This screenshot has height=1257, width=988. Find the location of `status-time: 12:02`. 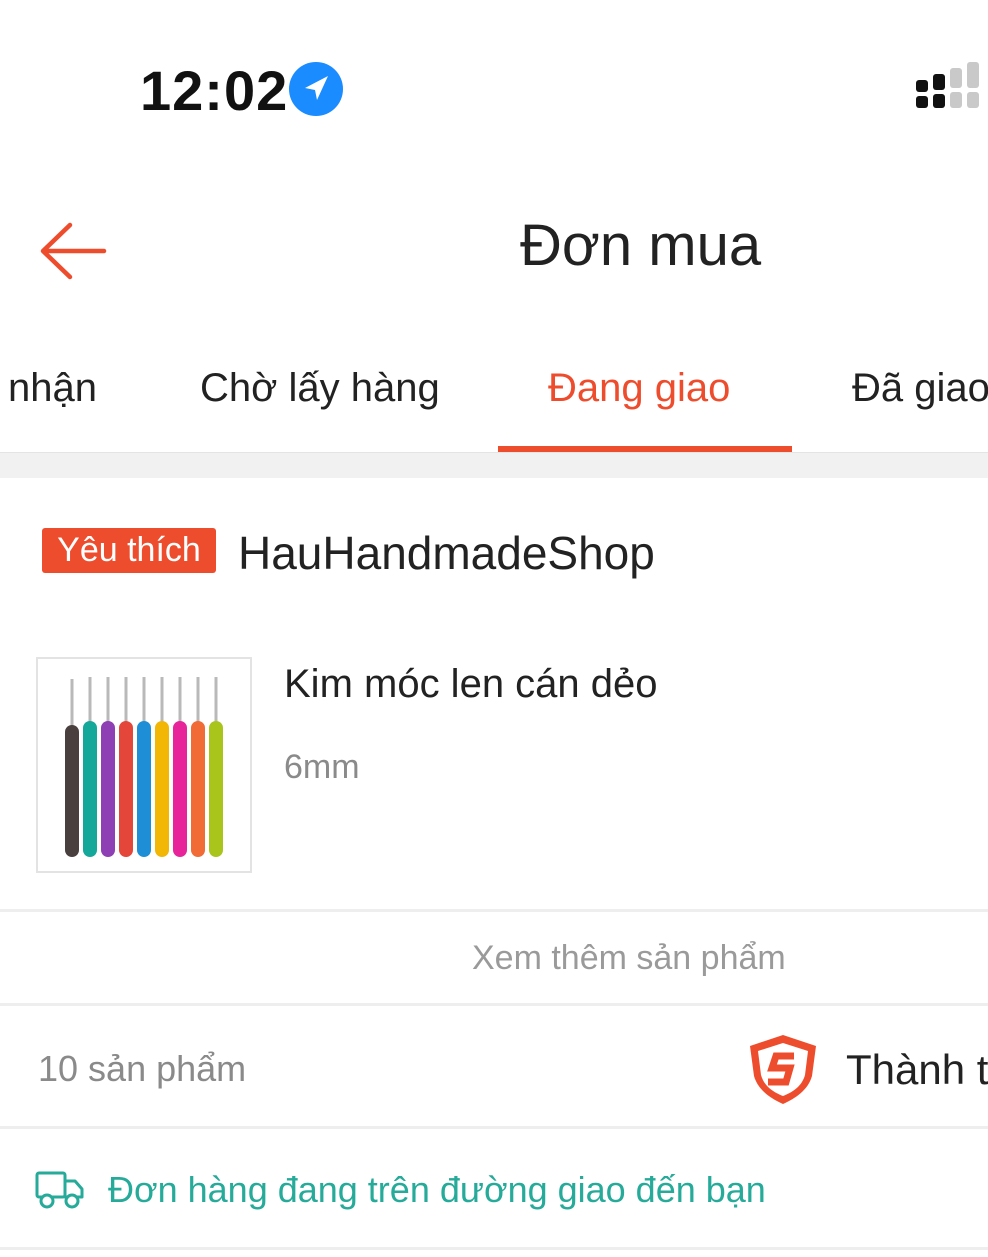

status-time: 12:02 is located at coordinates (214, 90).